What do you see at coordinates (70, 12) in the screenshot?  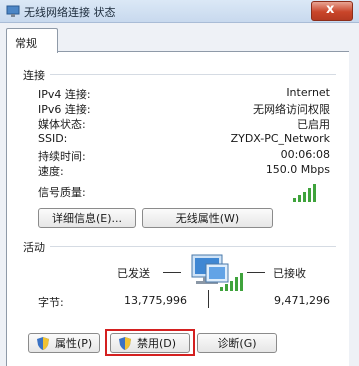 I see `window-title: 无线网络连接 状态` at bounding box center [70, 12].